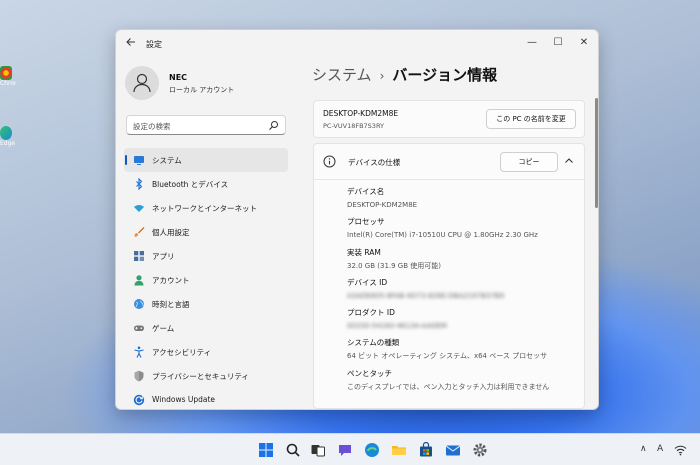  I want to click on sidebar-item-label: ゲーム, so click(163, 328).